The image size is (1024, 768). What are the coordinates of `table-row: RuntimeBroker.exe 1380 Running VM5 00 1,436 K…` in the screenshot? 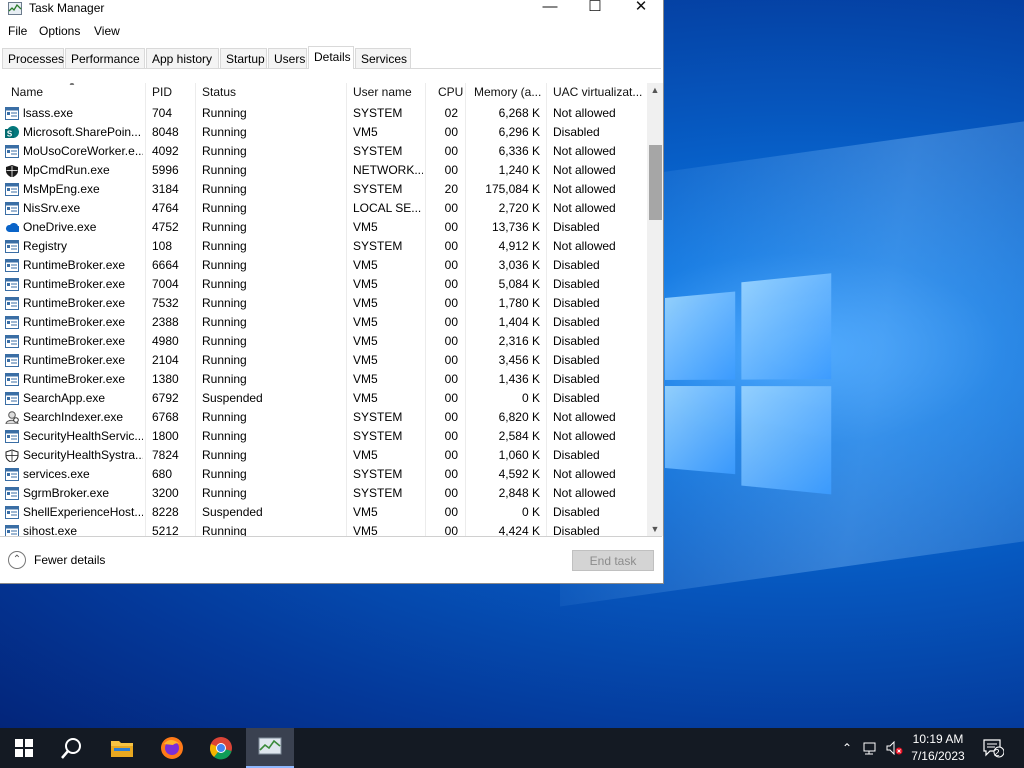 It's located at (323, 379).